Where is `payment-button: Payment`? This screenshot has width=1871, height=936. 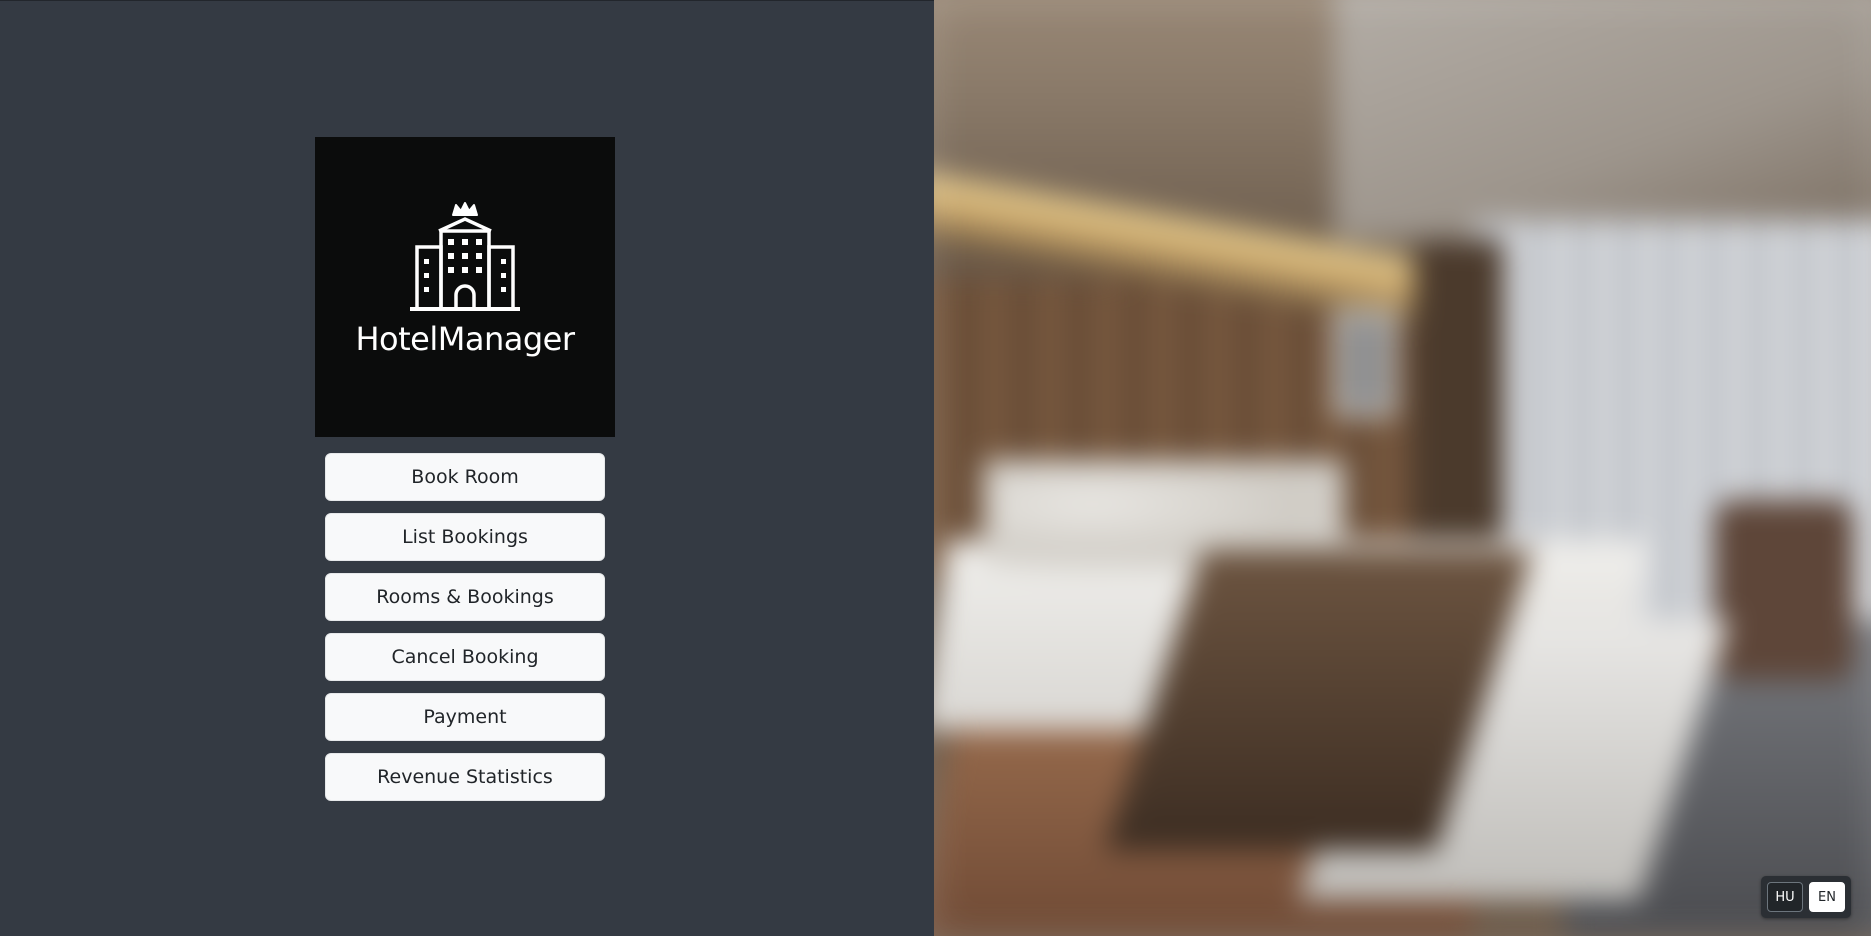 payment-button: Payment is located at coordinates (465, 717).